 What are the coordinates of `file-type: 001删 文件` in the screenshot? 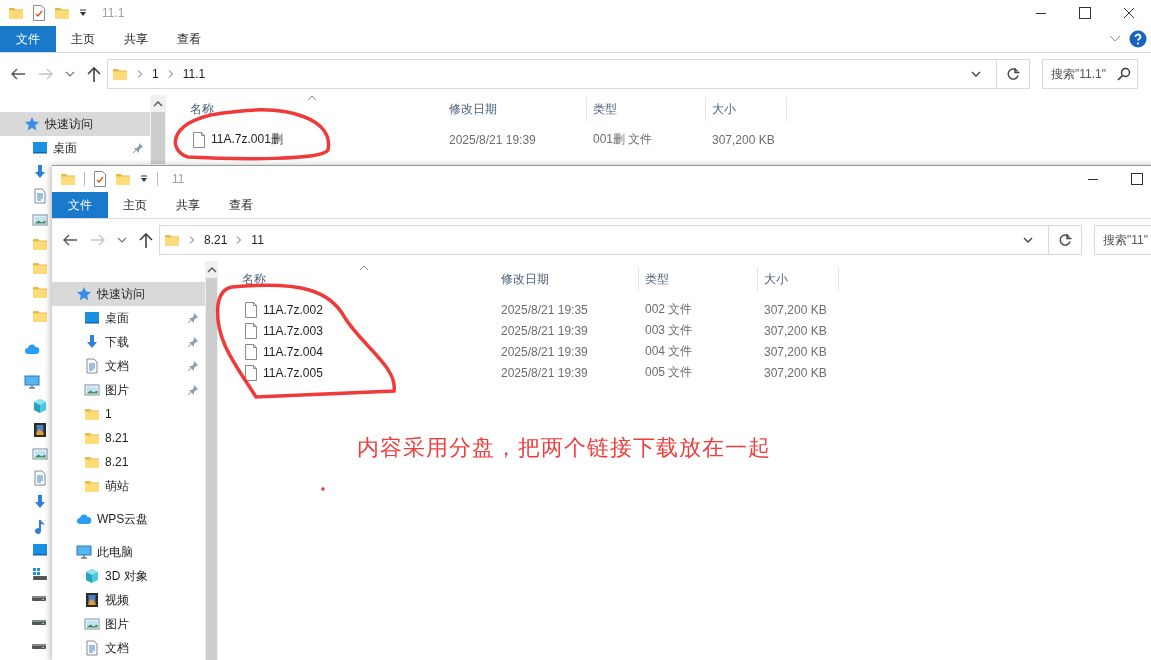 It's located at (623, 139).